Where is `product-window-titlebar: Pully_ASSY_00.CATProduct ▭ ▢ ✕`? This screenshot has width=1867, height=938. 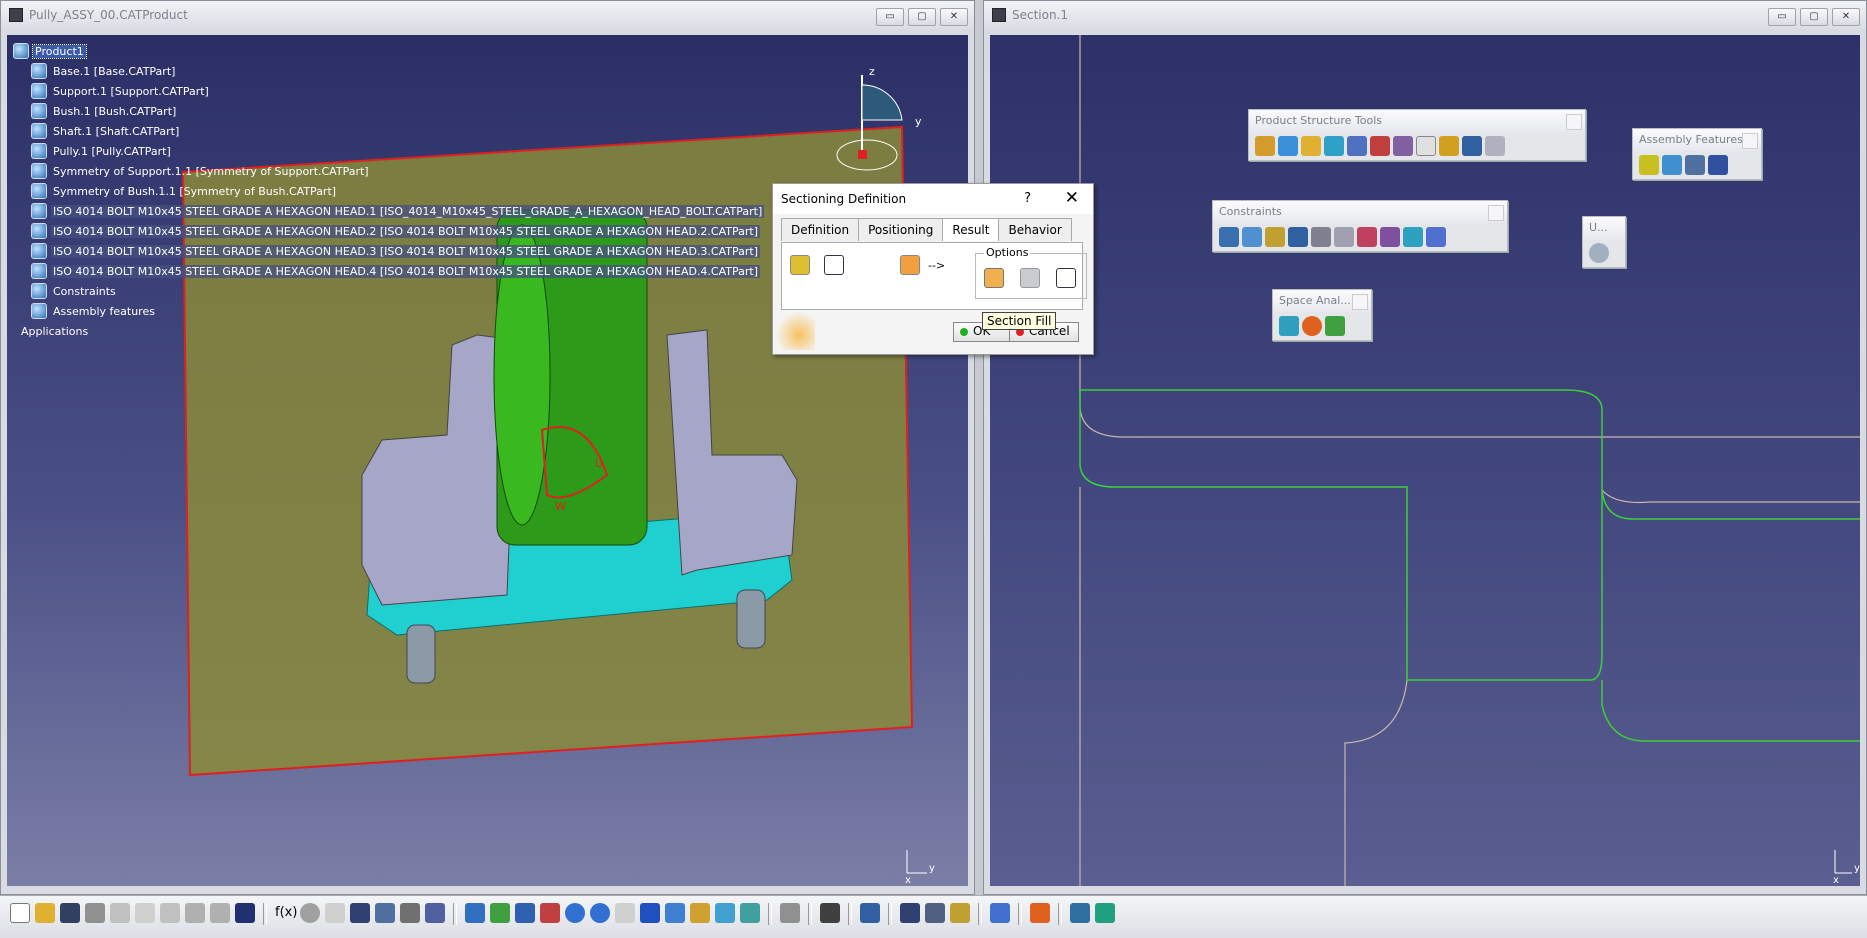
product-window-titlebar: Pully_ASSY_00.CATProduct ▭ ▢ ✕ is located at coordinates (487, 15).